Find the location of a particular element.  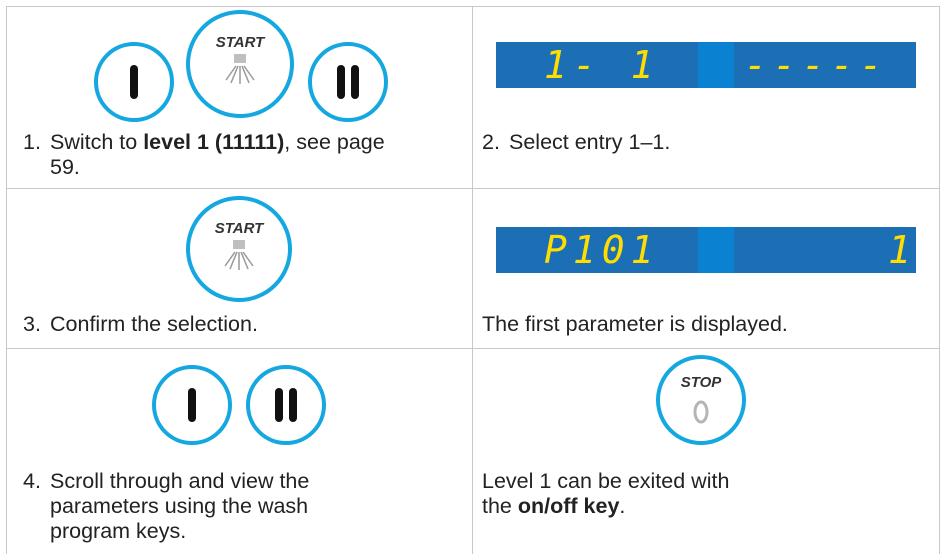

result-4-text-post: . is located at coordinates (622, 506).